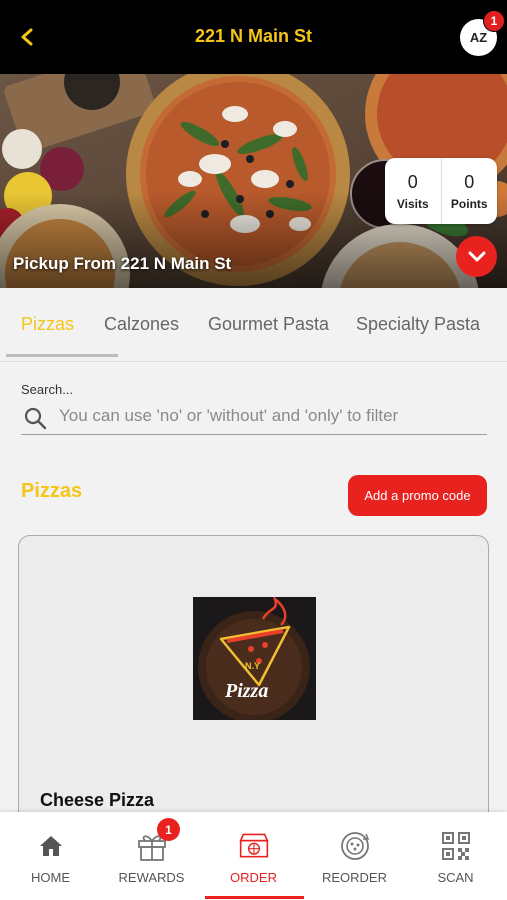  I want to click on nav-order: ORDER, so click(253, 856).